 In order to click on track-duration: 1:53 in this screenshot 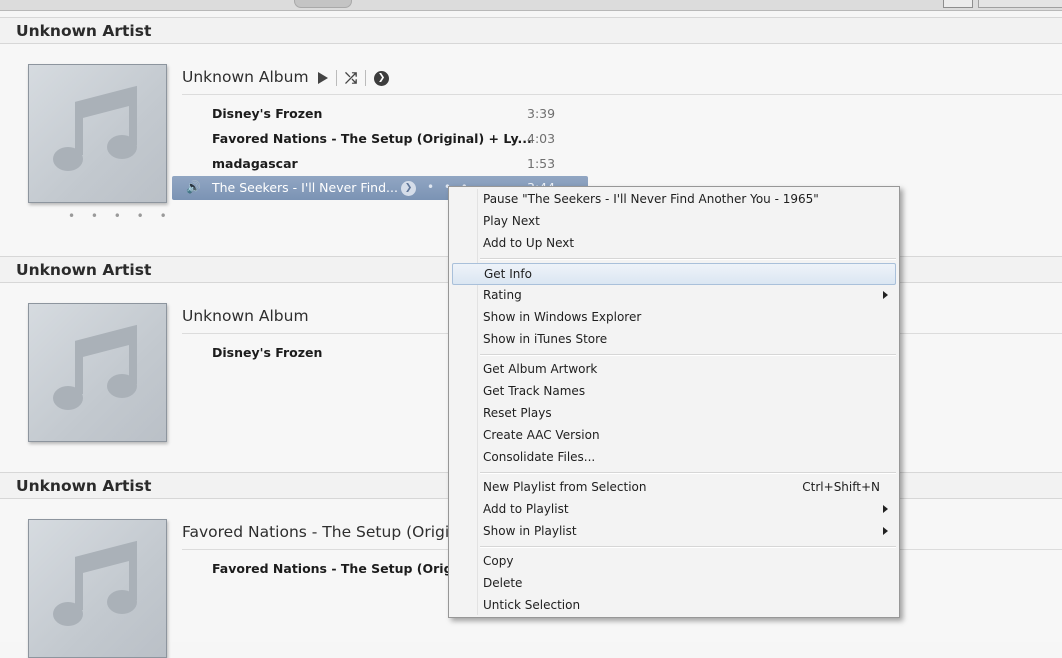, I will do `click(541, 163)`.